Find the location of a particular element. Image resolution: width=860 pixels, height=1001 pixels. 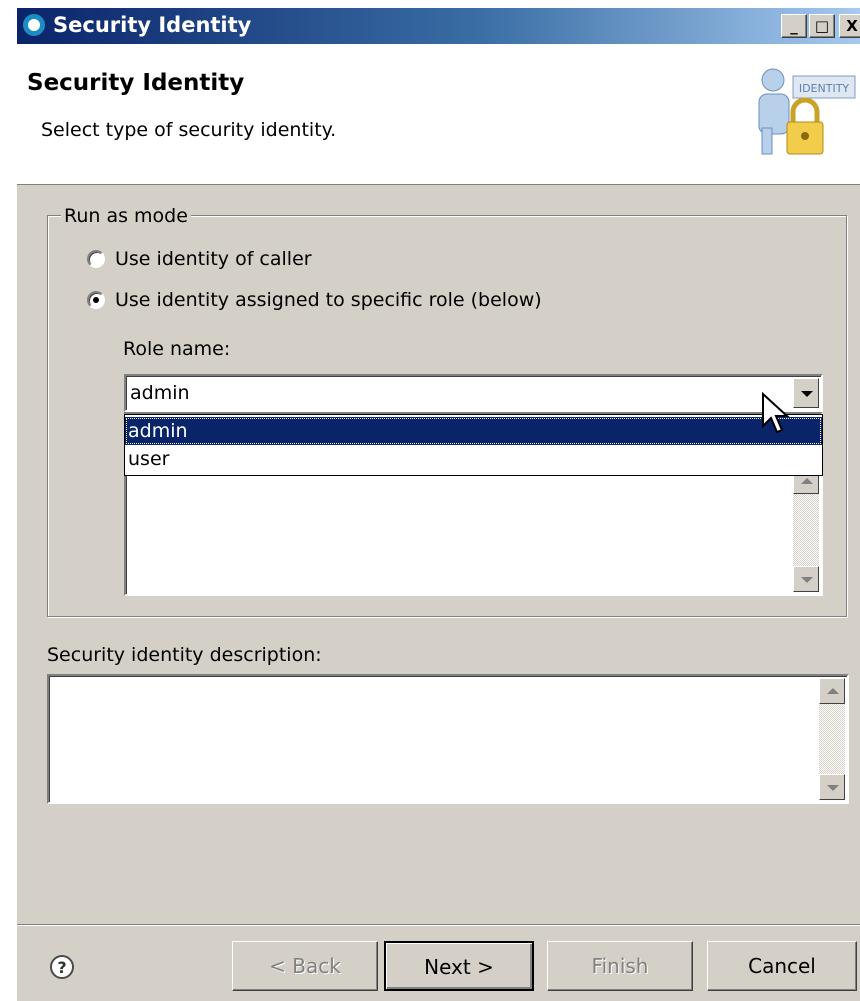

logo-text: IDENTITY is located at coordinates (824, 88).